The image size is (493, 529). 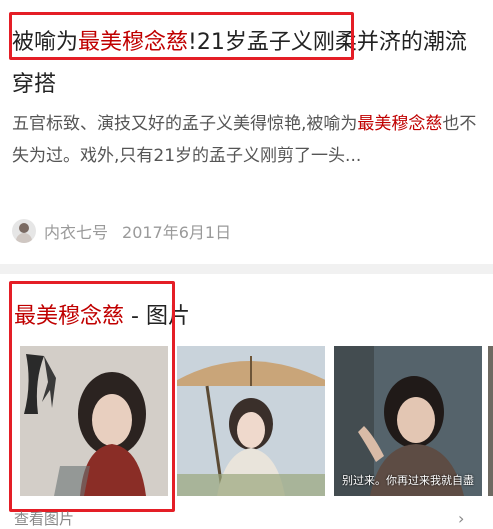 I want to click on snippet-highlight: 最美穆念慈, so click(x=400, y=124).